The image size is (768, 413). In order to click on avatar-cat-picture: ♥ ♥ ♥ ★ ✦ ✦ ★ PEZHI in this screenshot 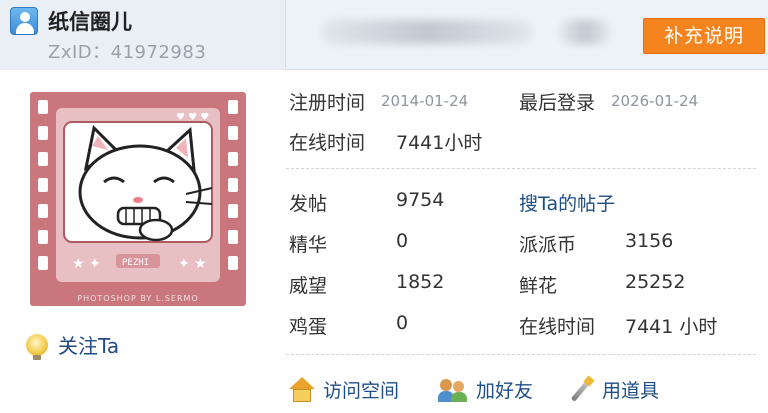, I will do `click(138, 195)`.